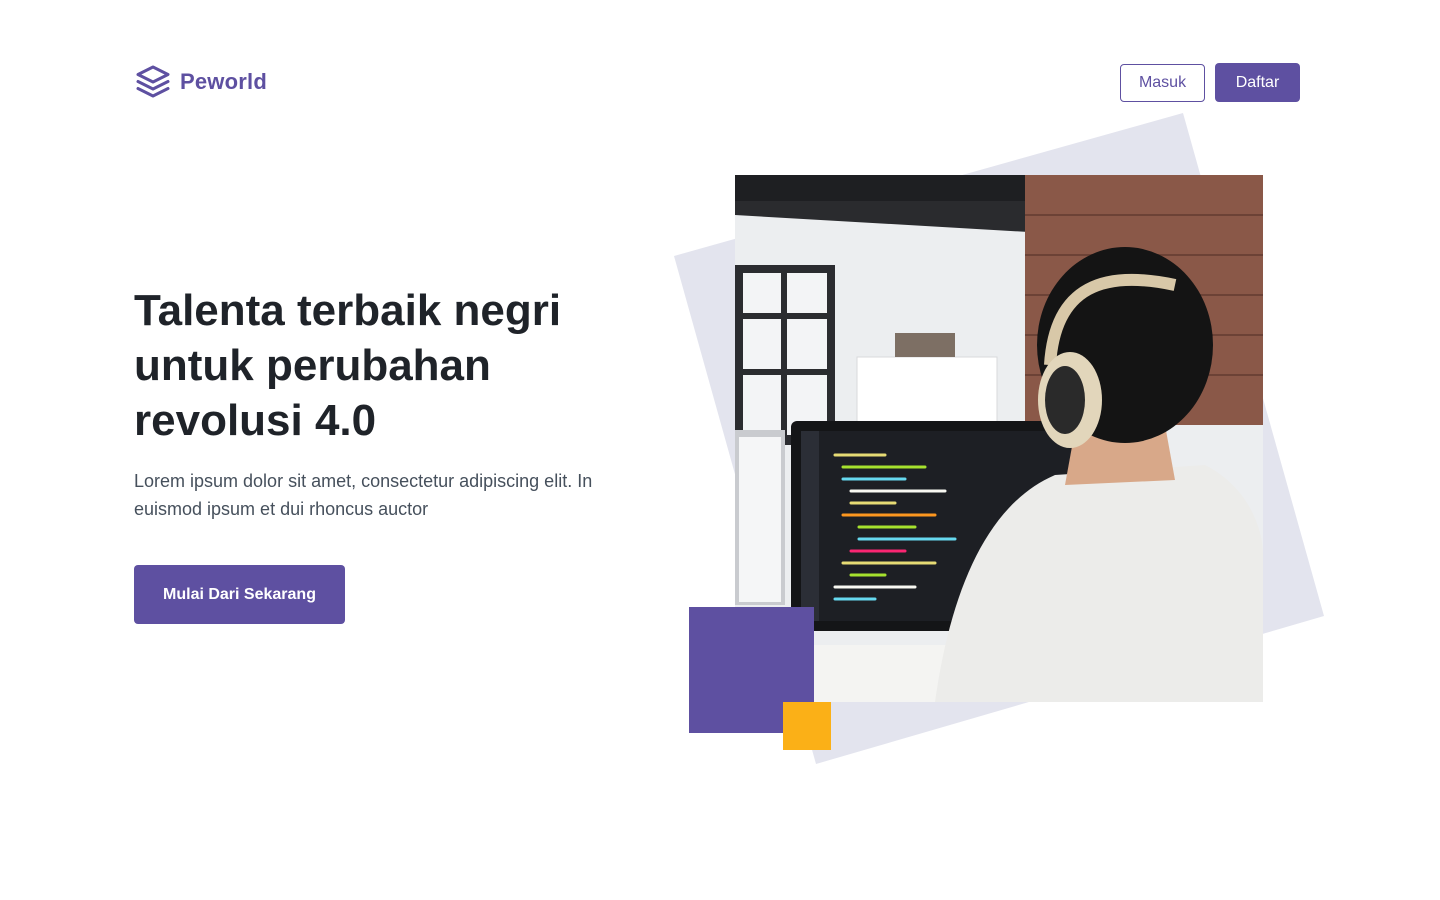  What do you see at coordinates (807, 726) in the screenshot?
I see `decorative-yellow-square` at bounding box center [807, 726].